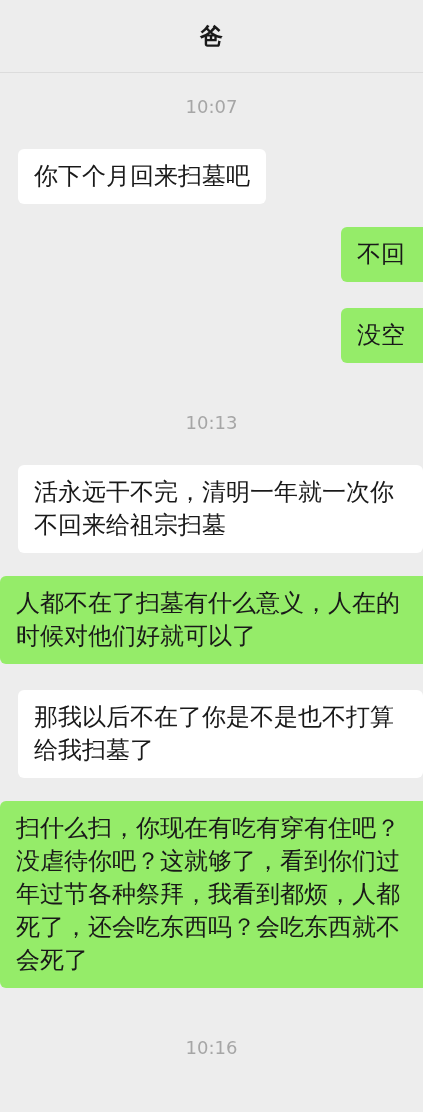 The height and width of the screenshot is (1112, 423). Describe the element at coordinates (142, 176) in the screenshot. I see `message-bubble: 你下个月回来扫墓吧` at that location.